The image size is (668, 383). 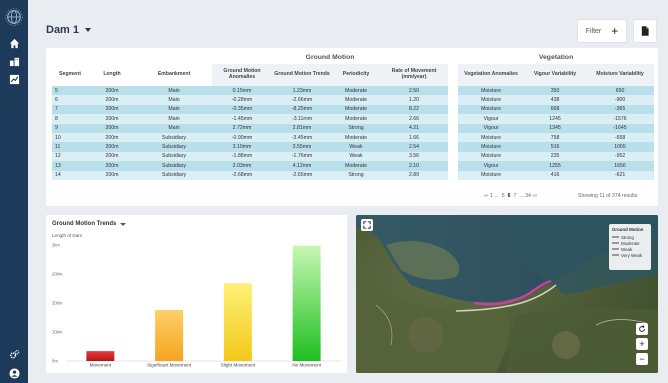 I want to click on analytics-icon, so click(x=14, y=79).